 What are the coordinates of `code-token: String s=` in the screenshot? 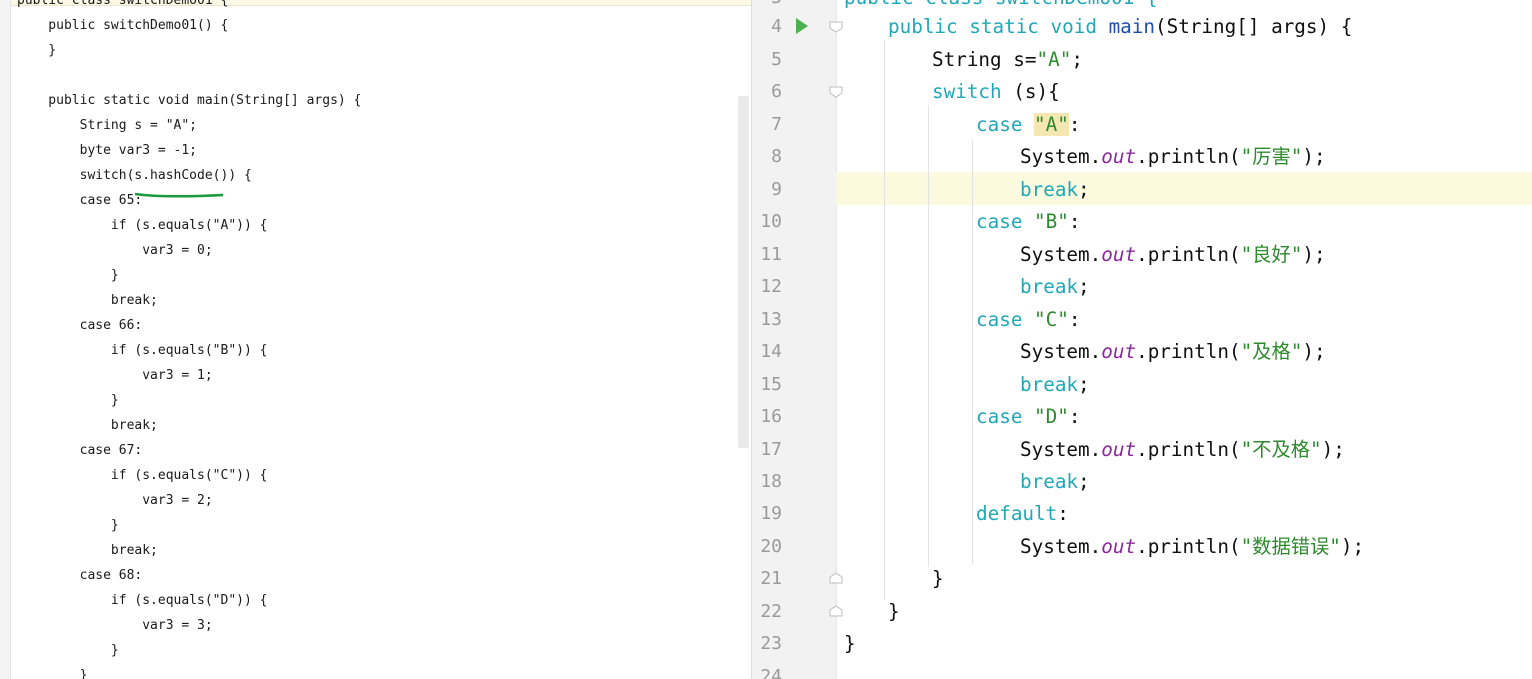 It's located at (984, 59).